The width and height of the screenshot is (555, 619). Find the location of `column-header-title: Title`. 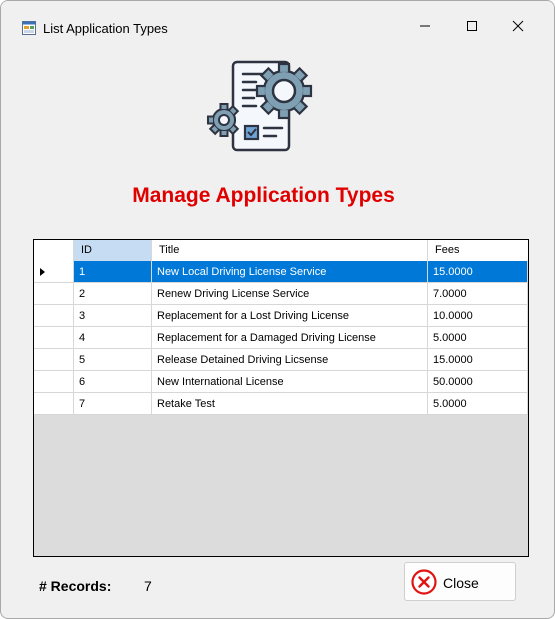

column-header-title: Title is located at coordinates (290, 250).